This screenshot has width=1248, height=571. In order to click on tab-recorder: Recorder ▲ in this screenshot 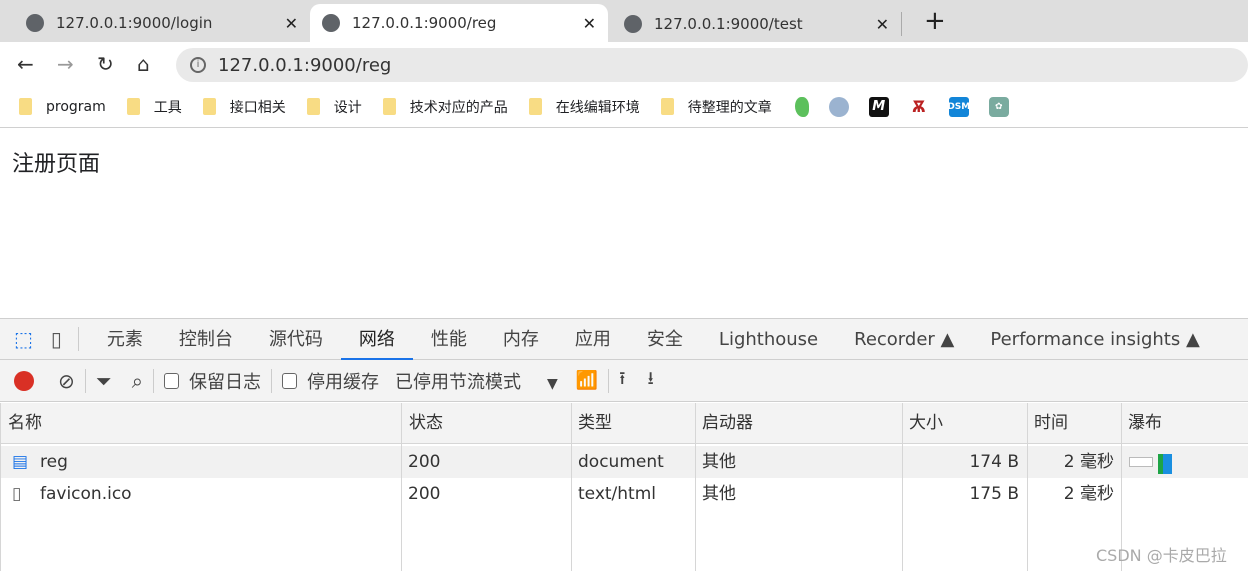, I will do `click(904, 339)`.